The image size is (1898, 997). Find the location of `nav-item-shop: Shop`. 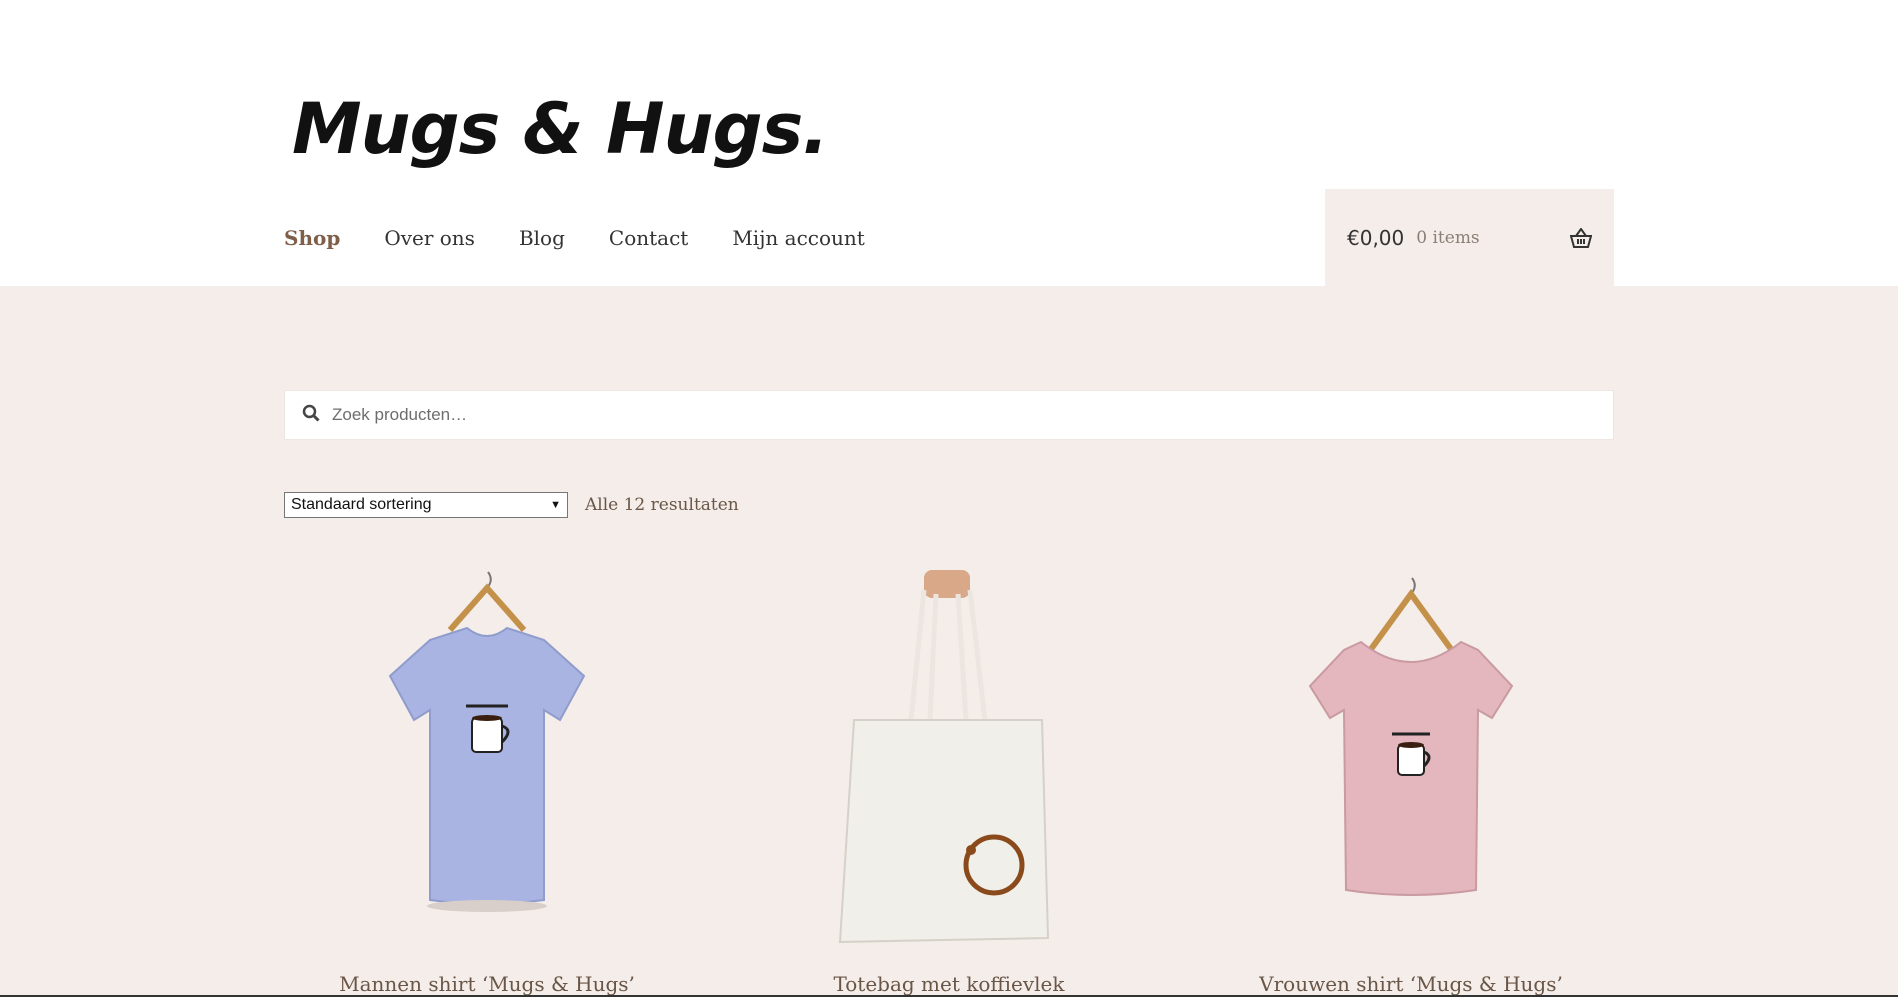

nav-item-shop: Shop is located at coordinates (312, 238).